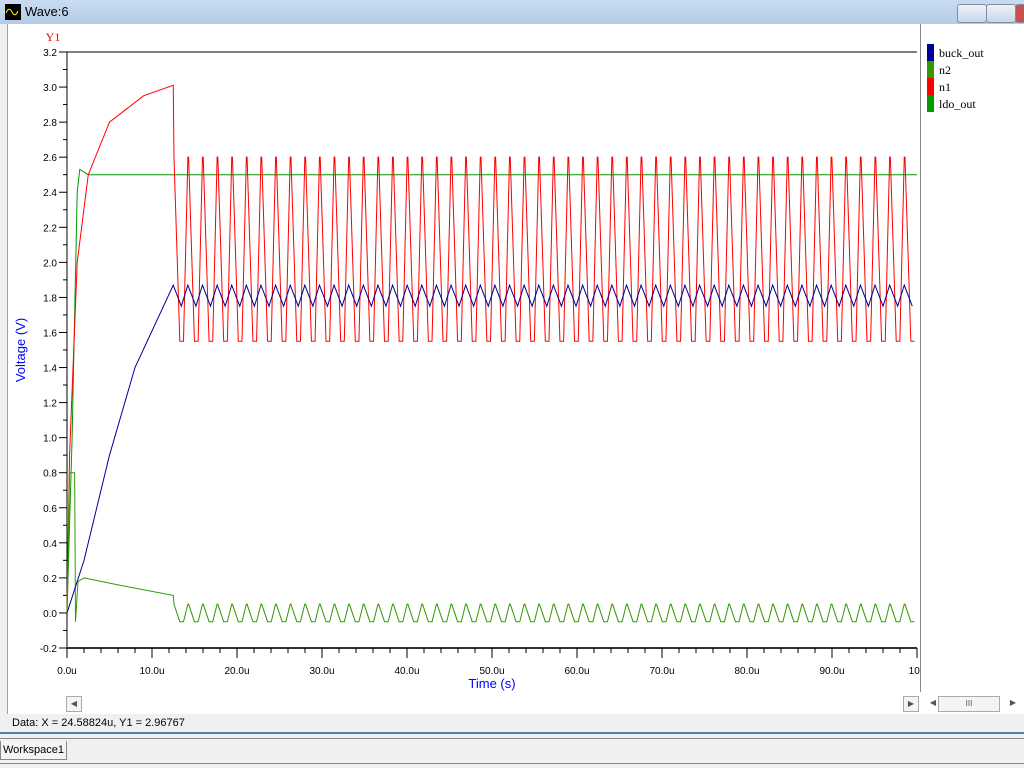 This screenshot has height=768, width=1024. What do you see at coordinates (945, 70) in the screenshot?
I see `legend-label: n2` at bounding box center [945, 70].